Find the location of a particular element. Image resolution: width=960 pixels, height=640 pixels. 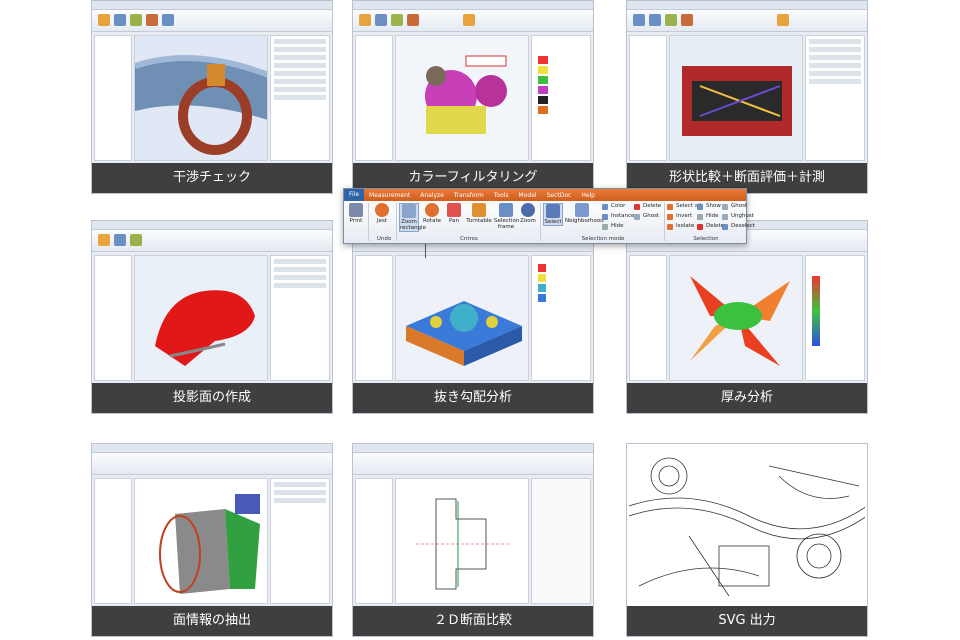

turntable-icon is located at coordinates (479, 210).